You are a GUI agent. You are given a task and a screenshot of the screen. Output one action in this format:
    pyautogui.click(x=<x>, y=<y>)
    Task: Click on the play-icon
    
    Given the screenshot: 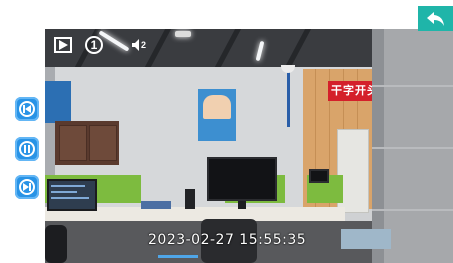 What is the action you would take?
    pyautogui.click(x=63, y=45)
    